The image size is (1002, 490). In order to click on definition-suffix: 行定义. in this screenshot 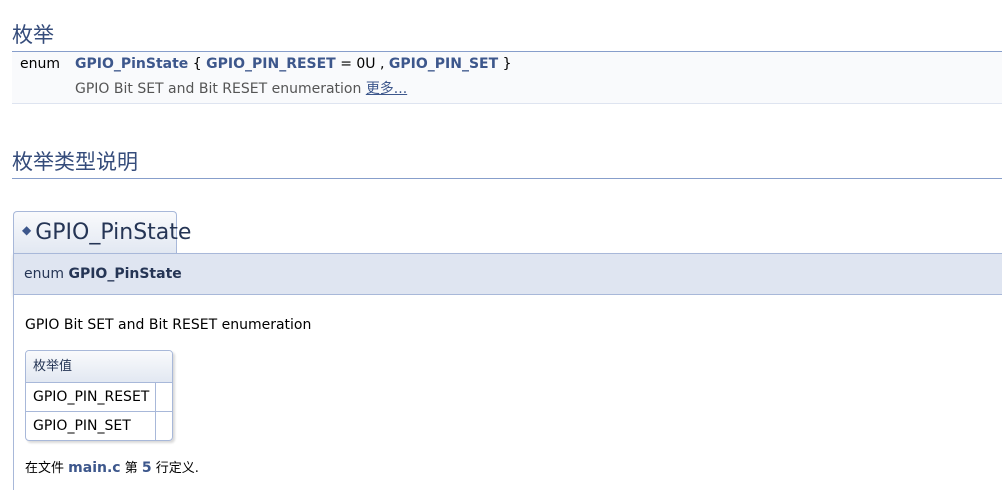, I will do `click(177, 468)`.